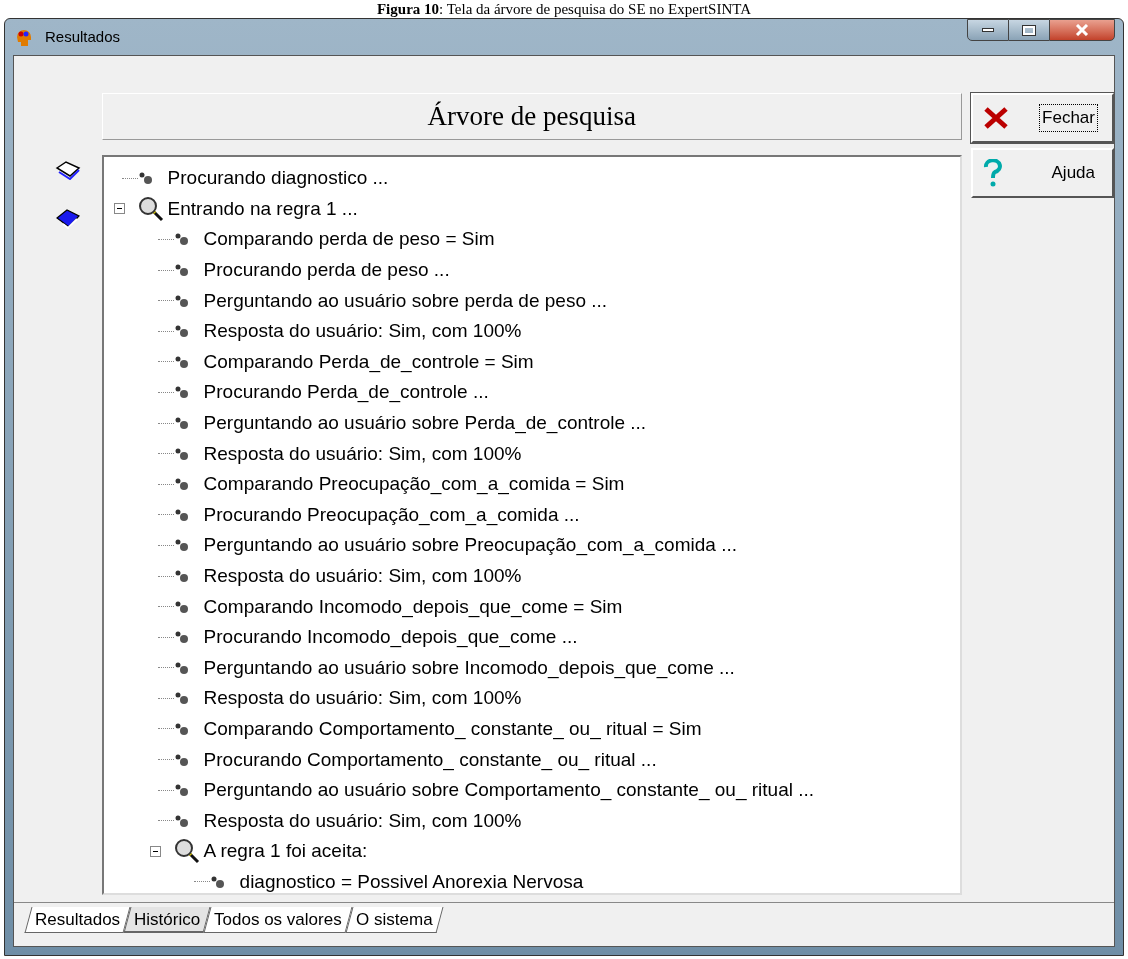  Describe the element at coordinates (83, 36) in the screenshot. I see `window-title: Resultados` at that location.